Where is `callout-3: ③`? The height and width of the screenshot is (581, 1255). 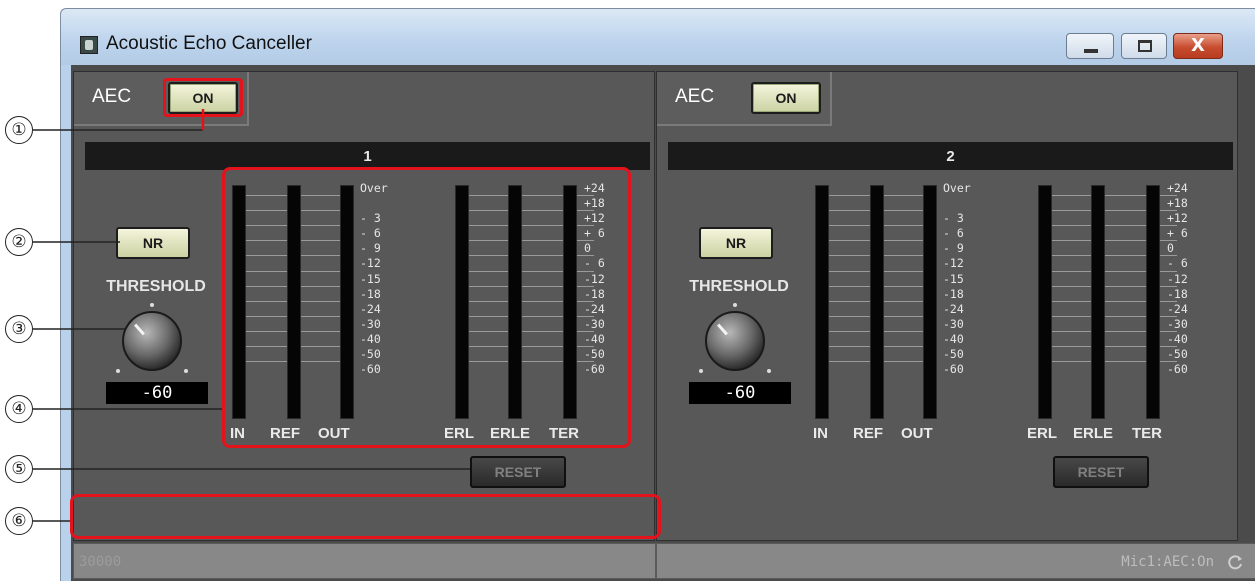
callout-3: ③ is located at coordinates (19, 329).